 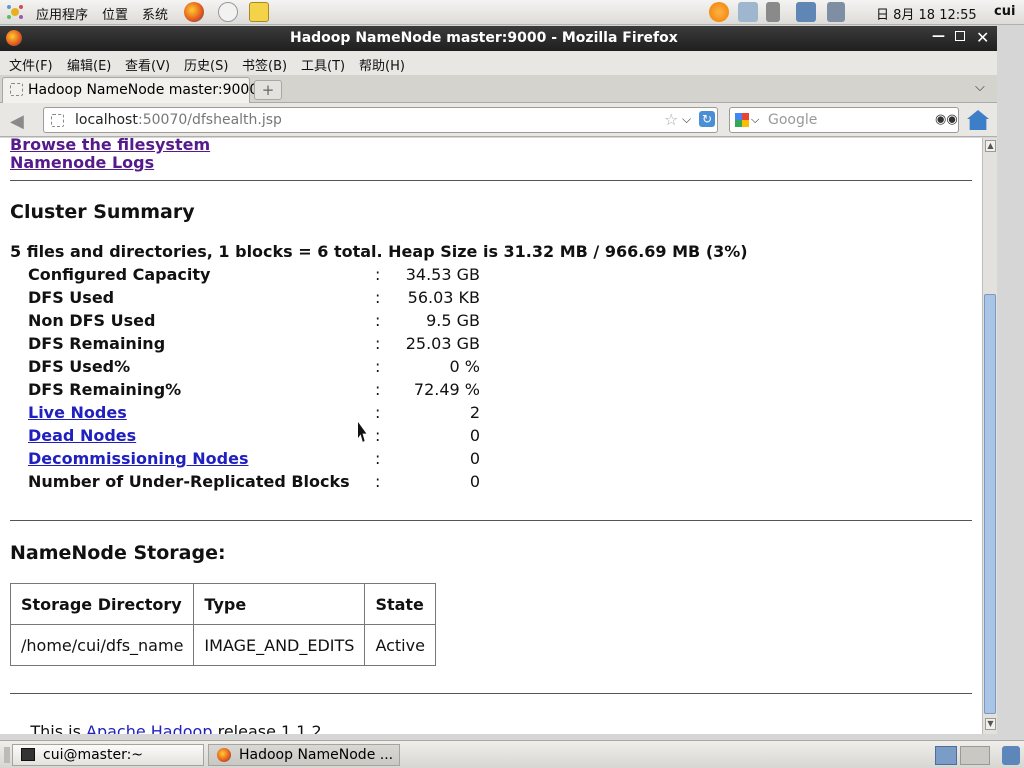 I want to click on menu-file: 文件(F), so click(x=31, y=64).